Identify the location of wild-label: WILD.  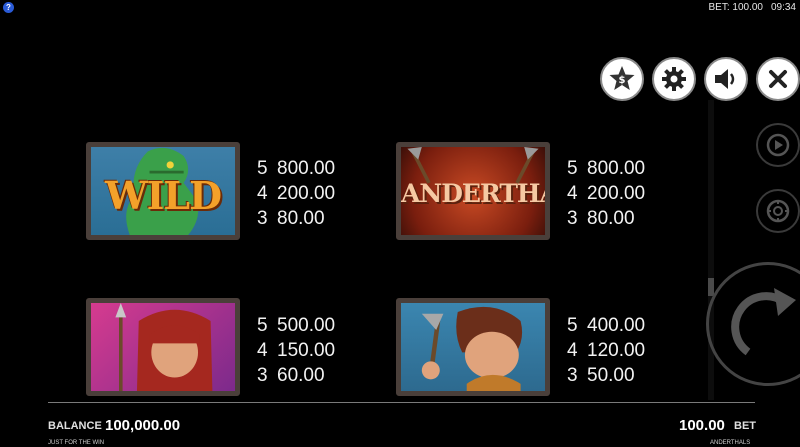
(163, 195).